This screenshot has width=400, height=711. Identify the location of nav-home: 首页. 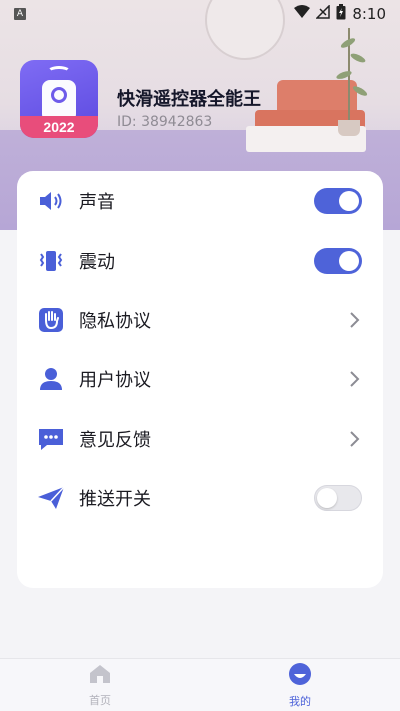
(100, 685).